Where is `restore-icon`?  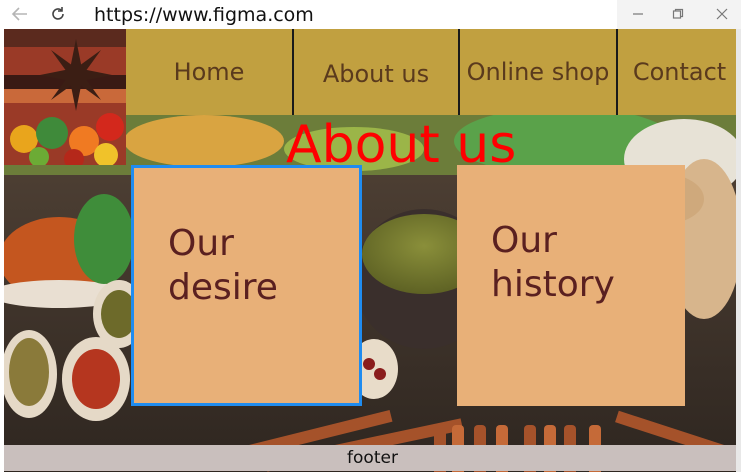
restore-icon is located at coordinates (678, 13).